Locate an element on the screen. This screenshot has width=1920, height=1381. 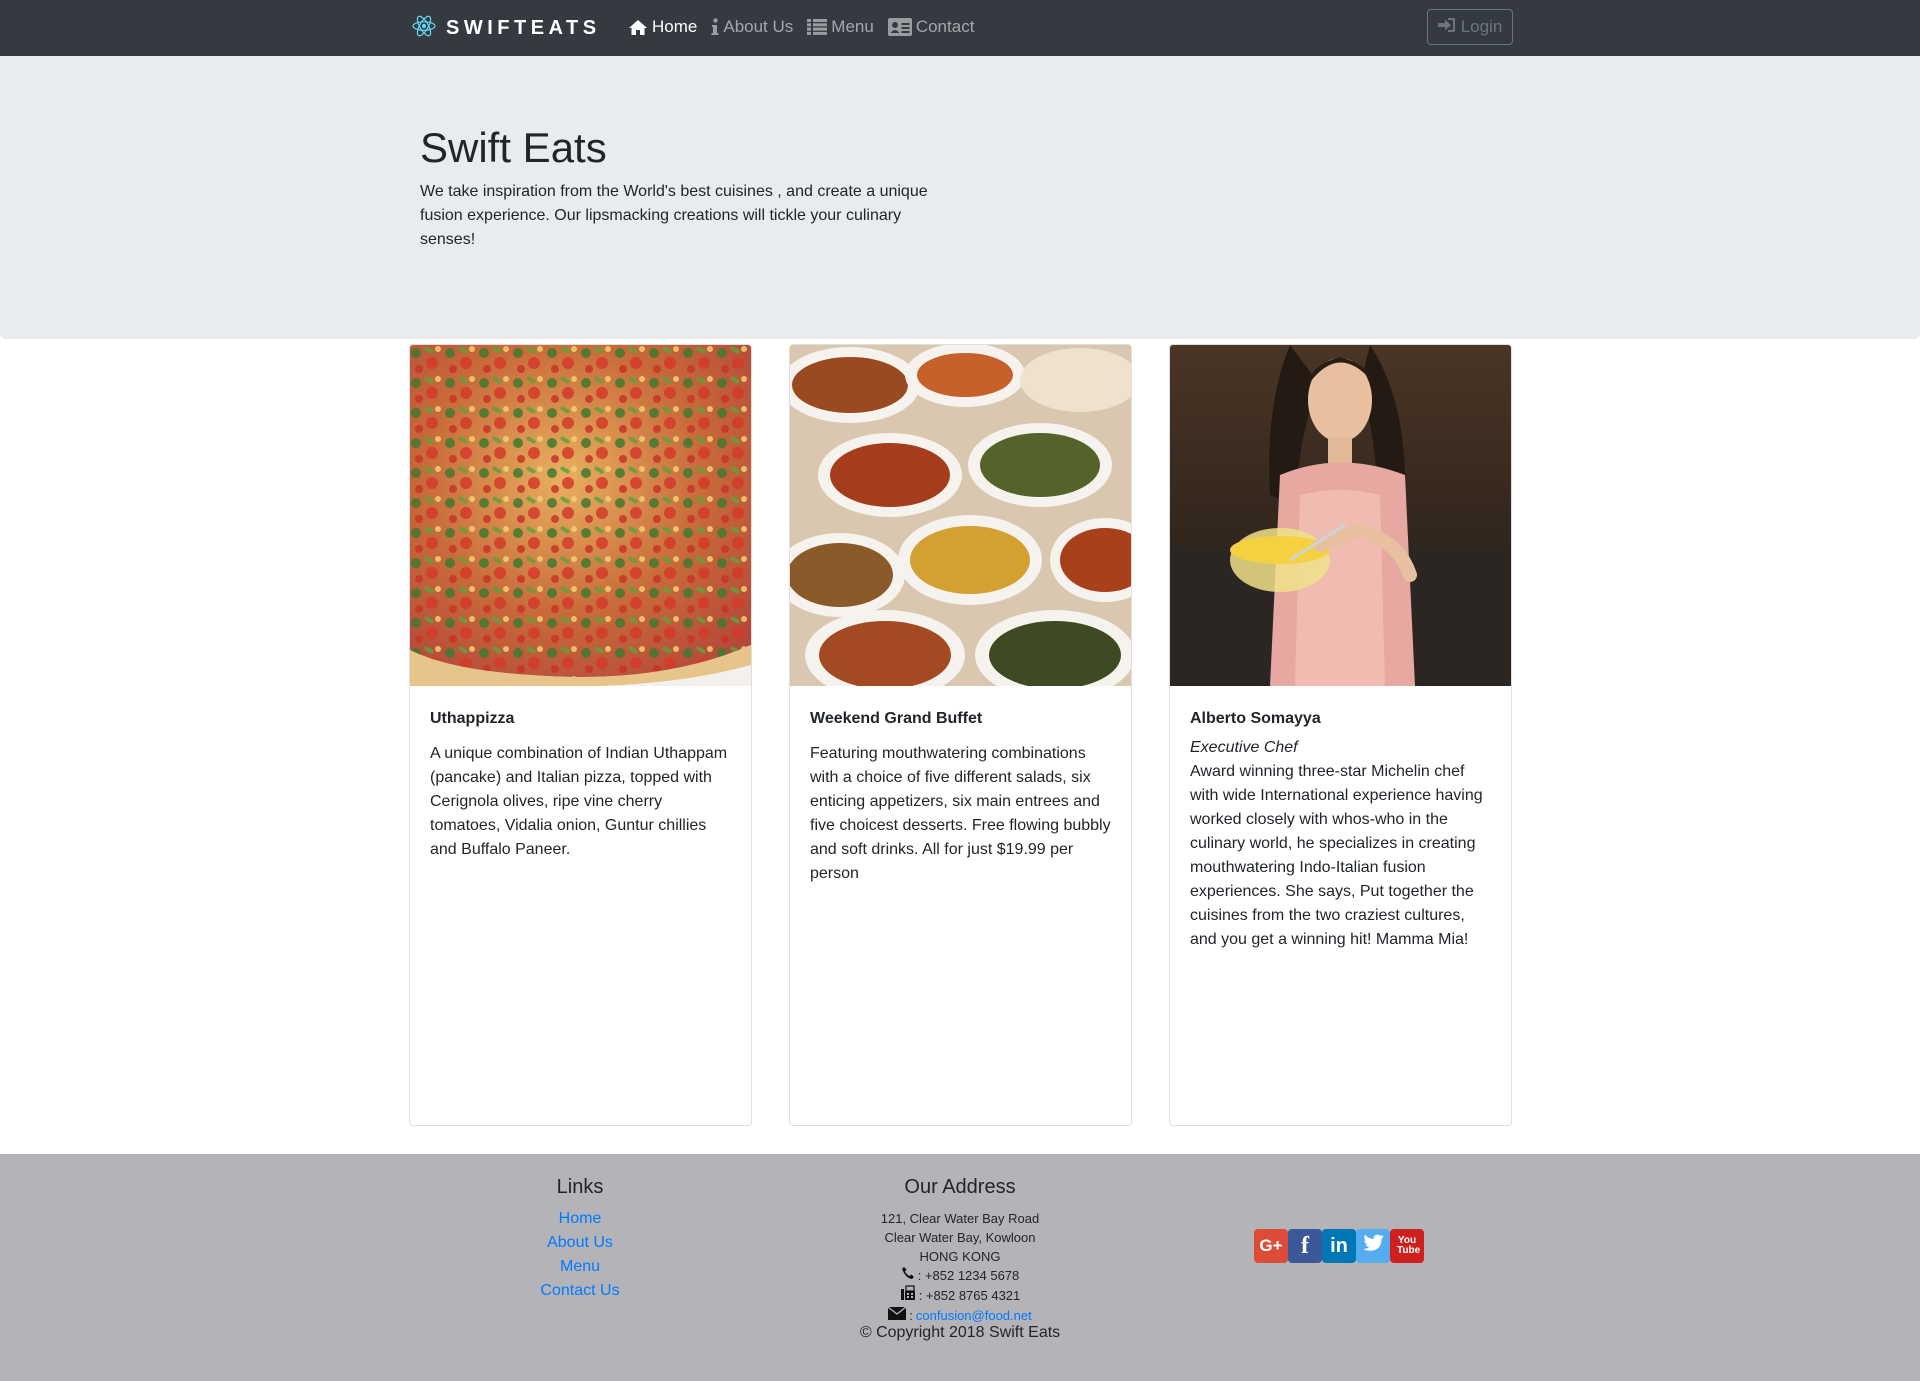
linkedin-button: in is located at coordinates (1339, 1246).